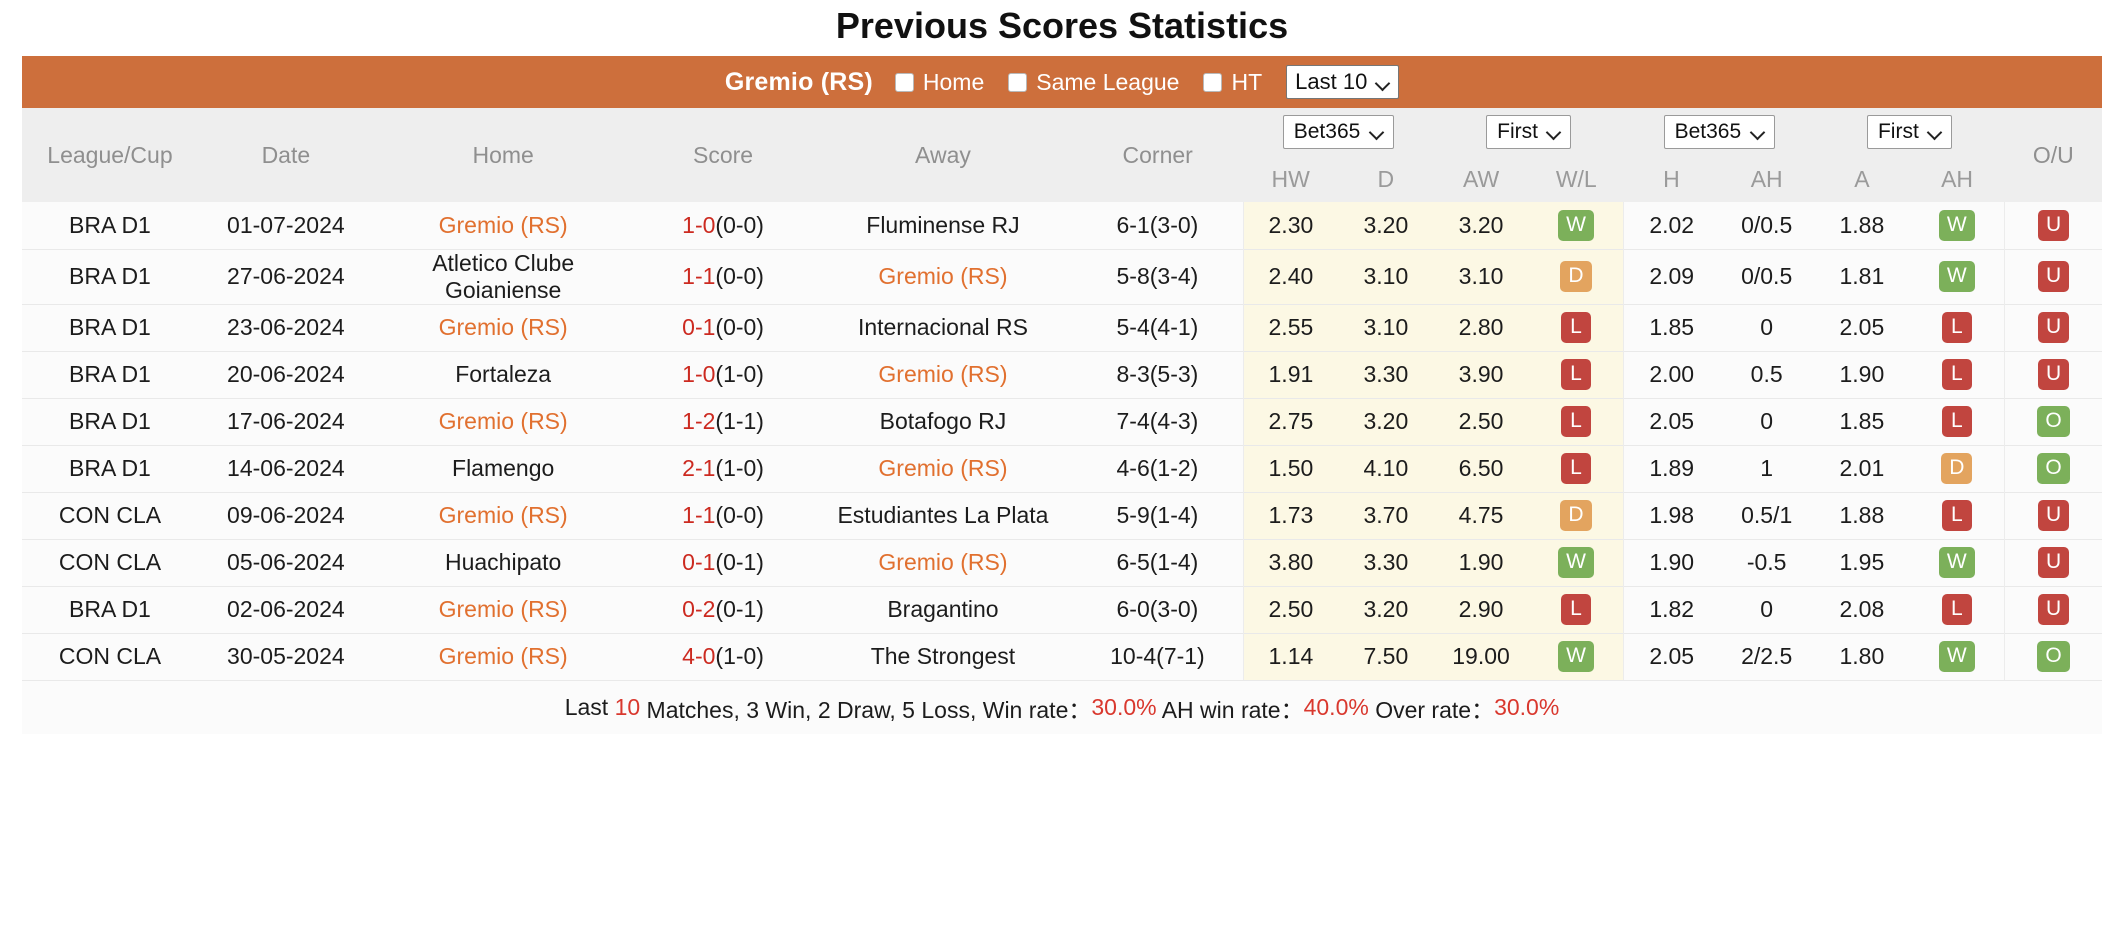  Describe the element at coordinates (1230, 709) in the screenshot. I see `summary-ah-label: AH win rate：` at that location.